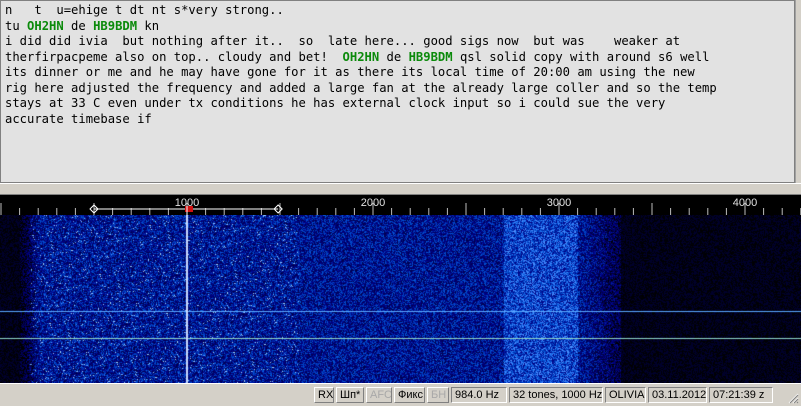 This screenshot has width=801, height=406. Describe the element at coordinates (373, 203) in the screenshot. I see `scale-label: 2000` at that location.